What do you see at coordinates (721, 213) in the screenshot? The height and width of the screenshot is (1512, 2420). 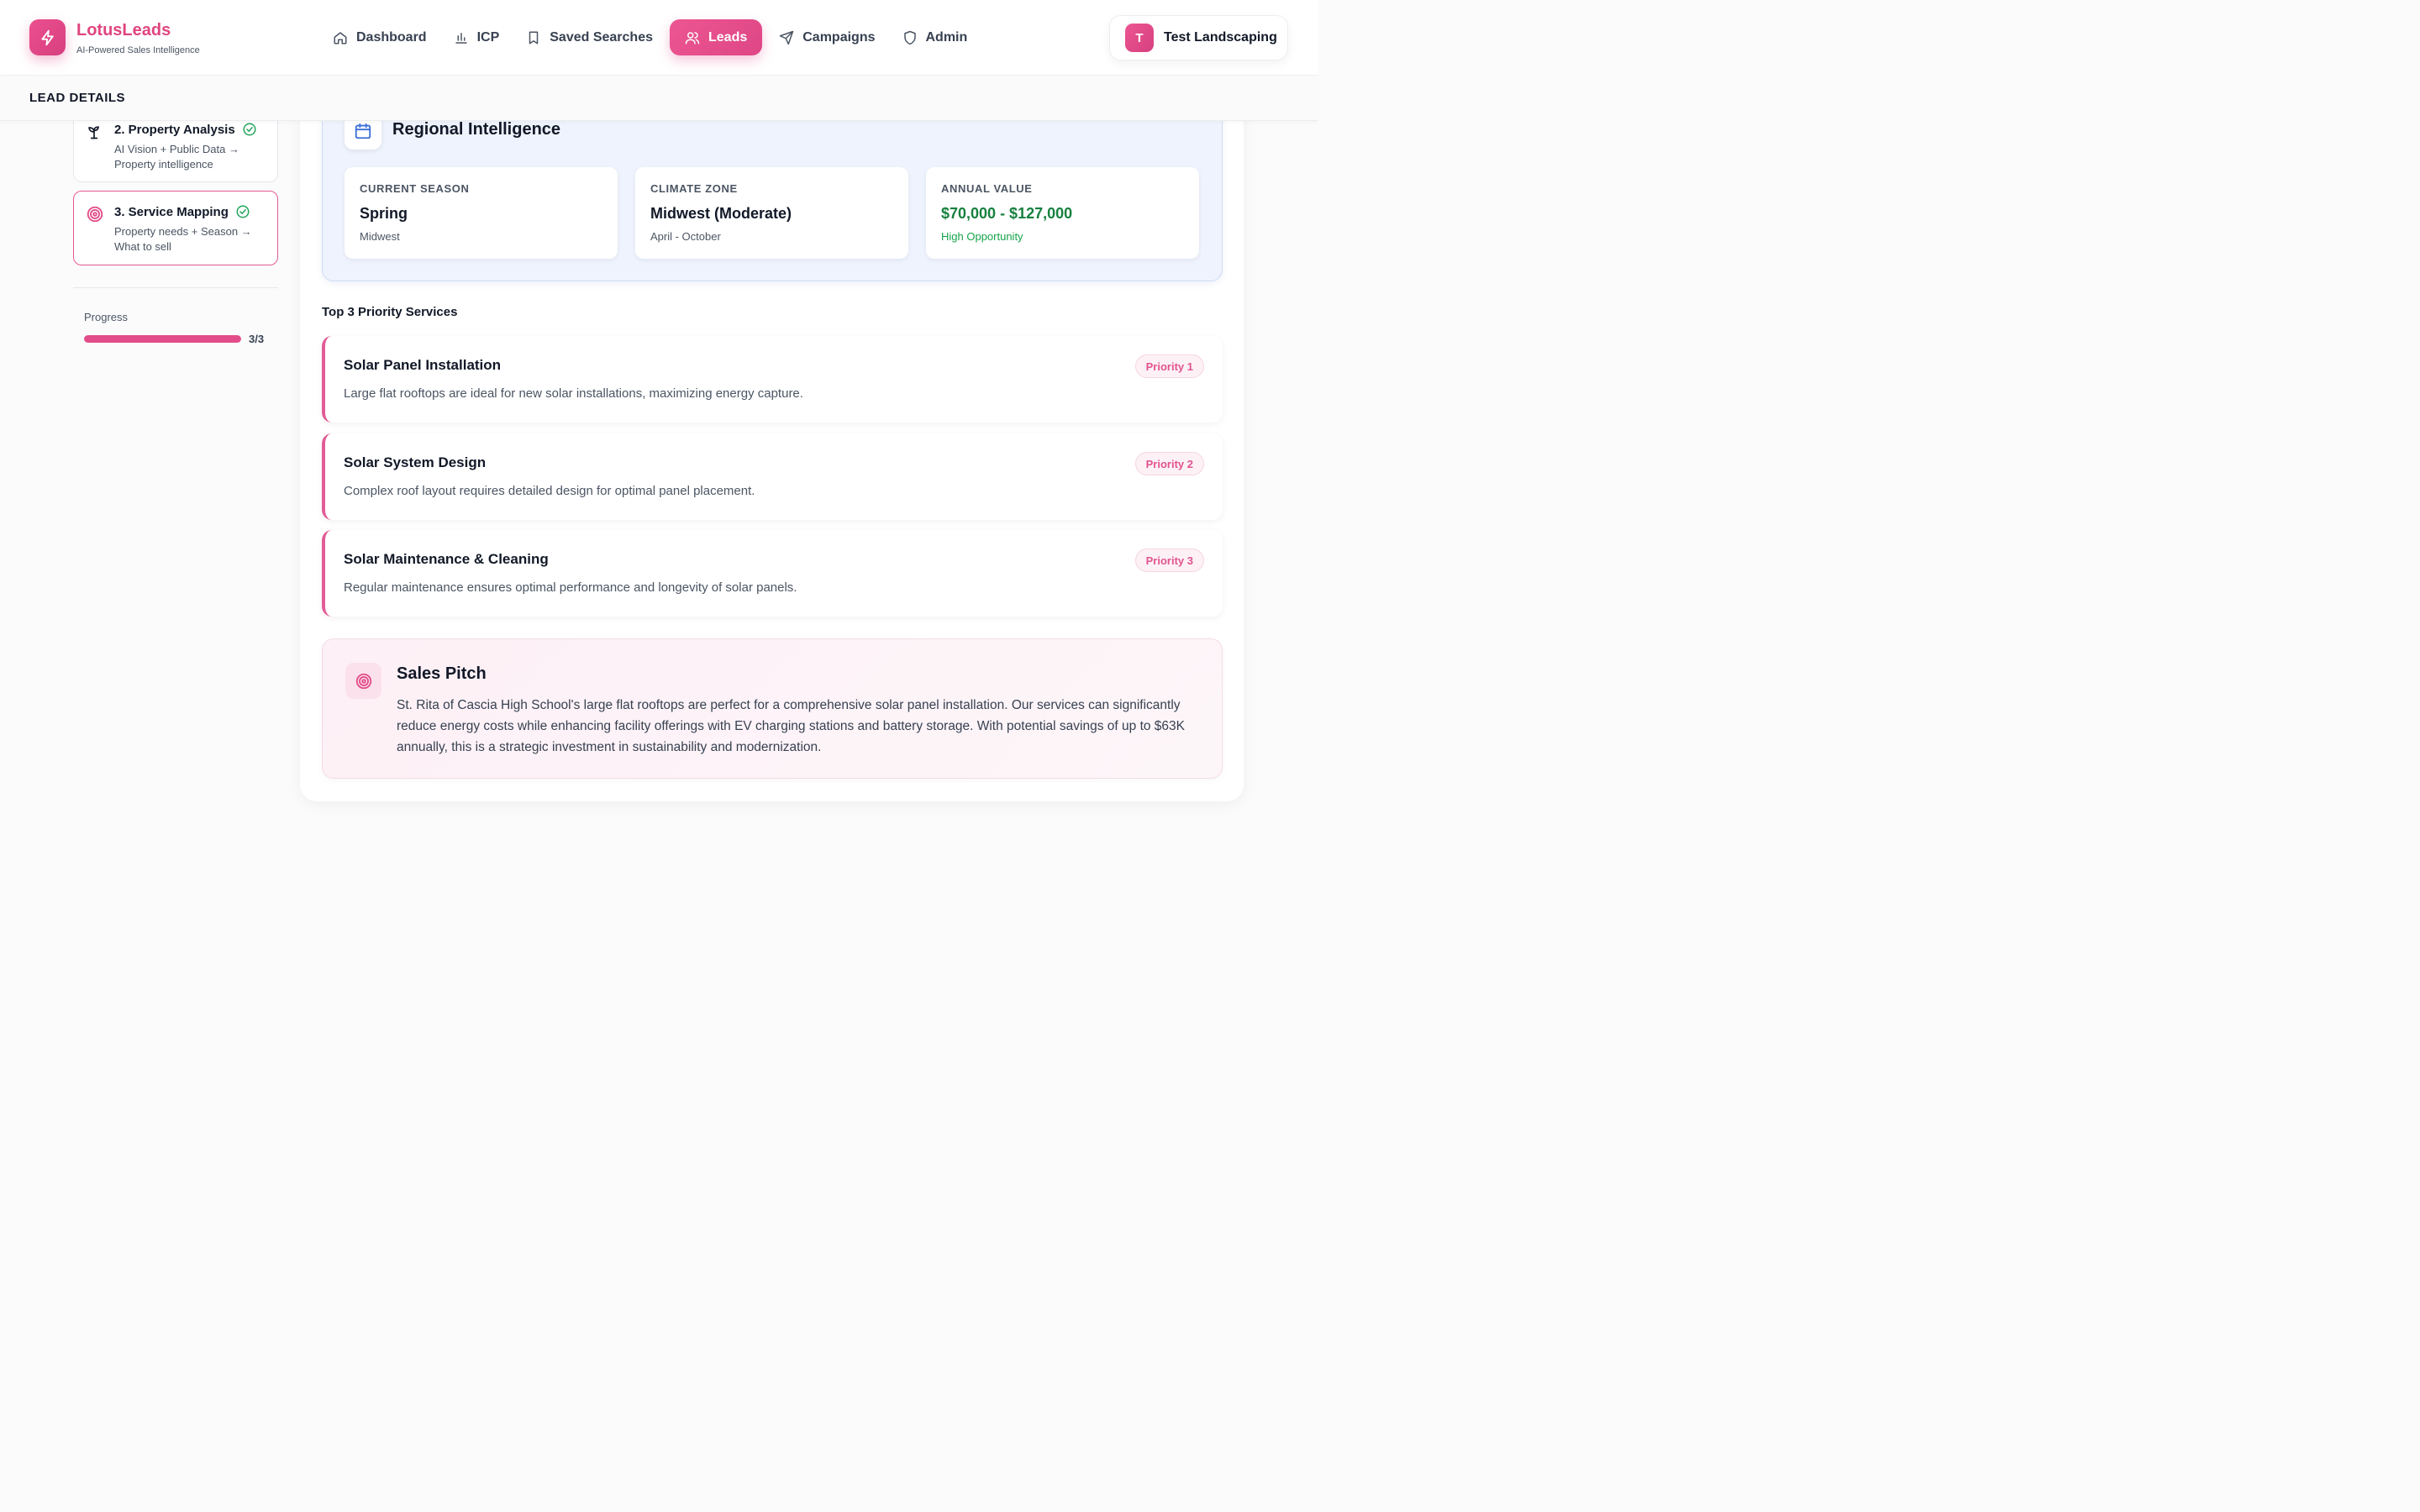 I see `stat-value: Midwest (Moderate)` at bounding box center [721, 213].